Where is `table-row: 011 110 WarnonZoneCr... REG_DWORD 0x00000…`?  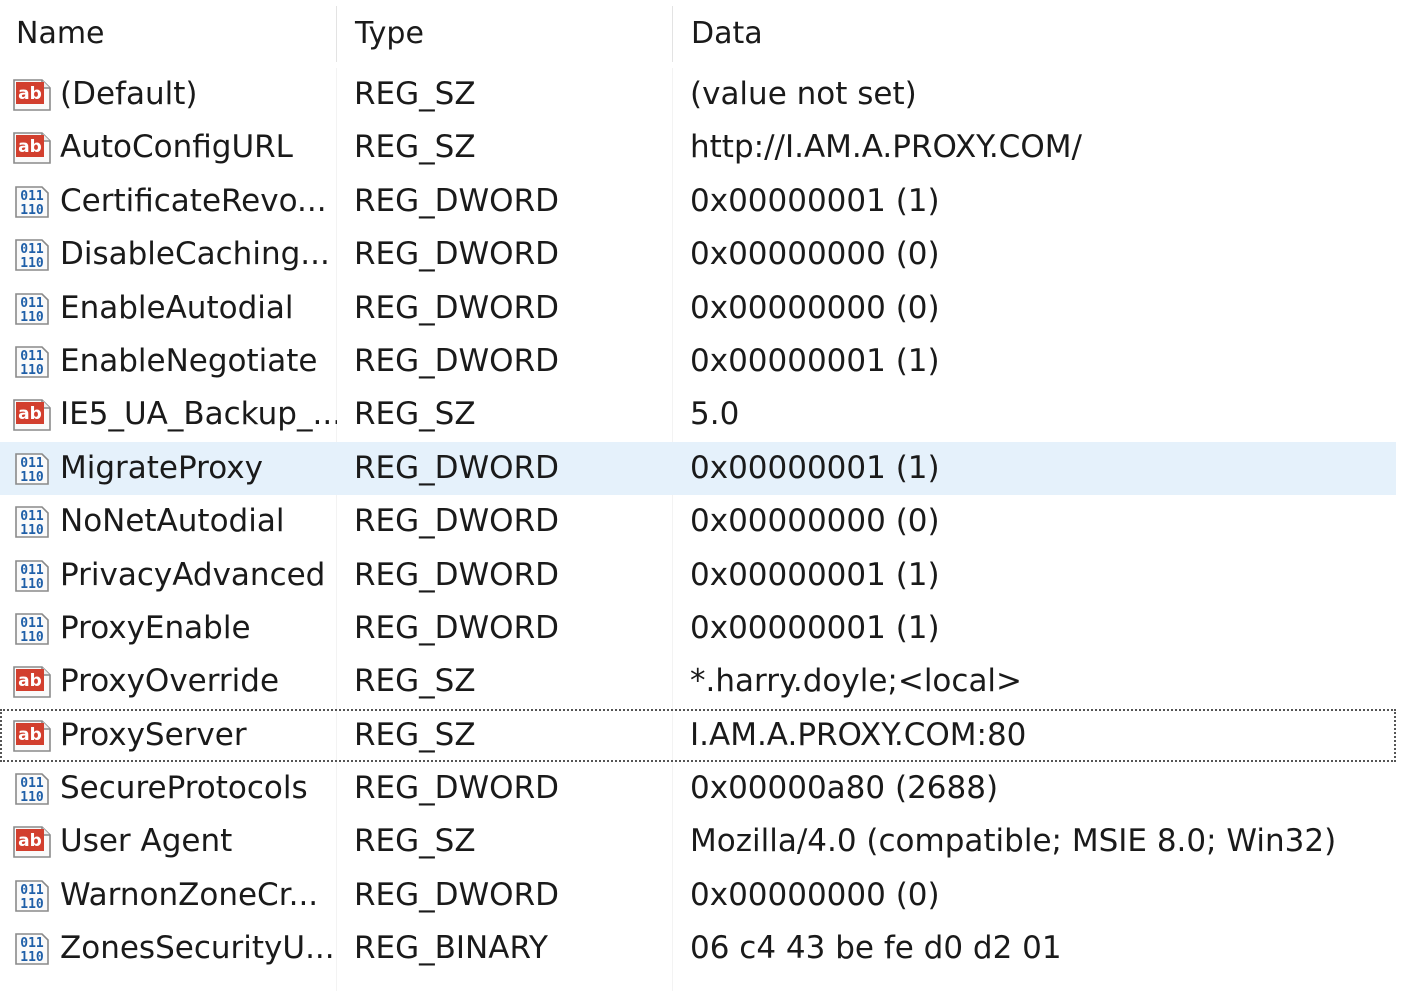 table-row: 011 110 WarnonZoneCr... REG_DWORD 0x00000… is located at coordinates (698, 895).